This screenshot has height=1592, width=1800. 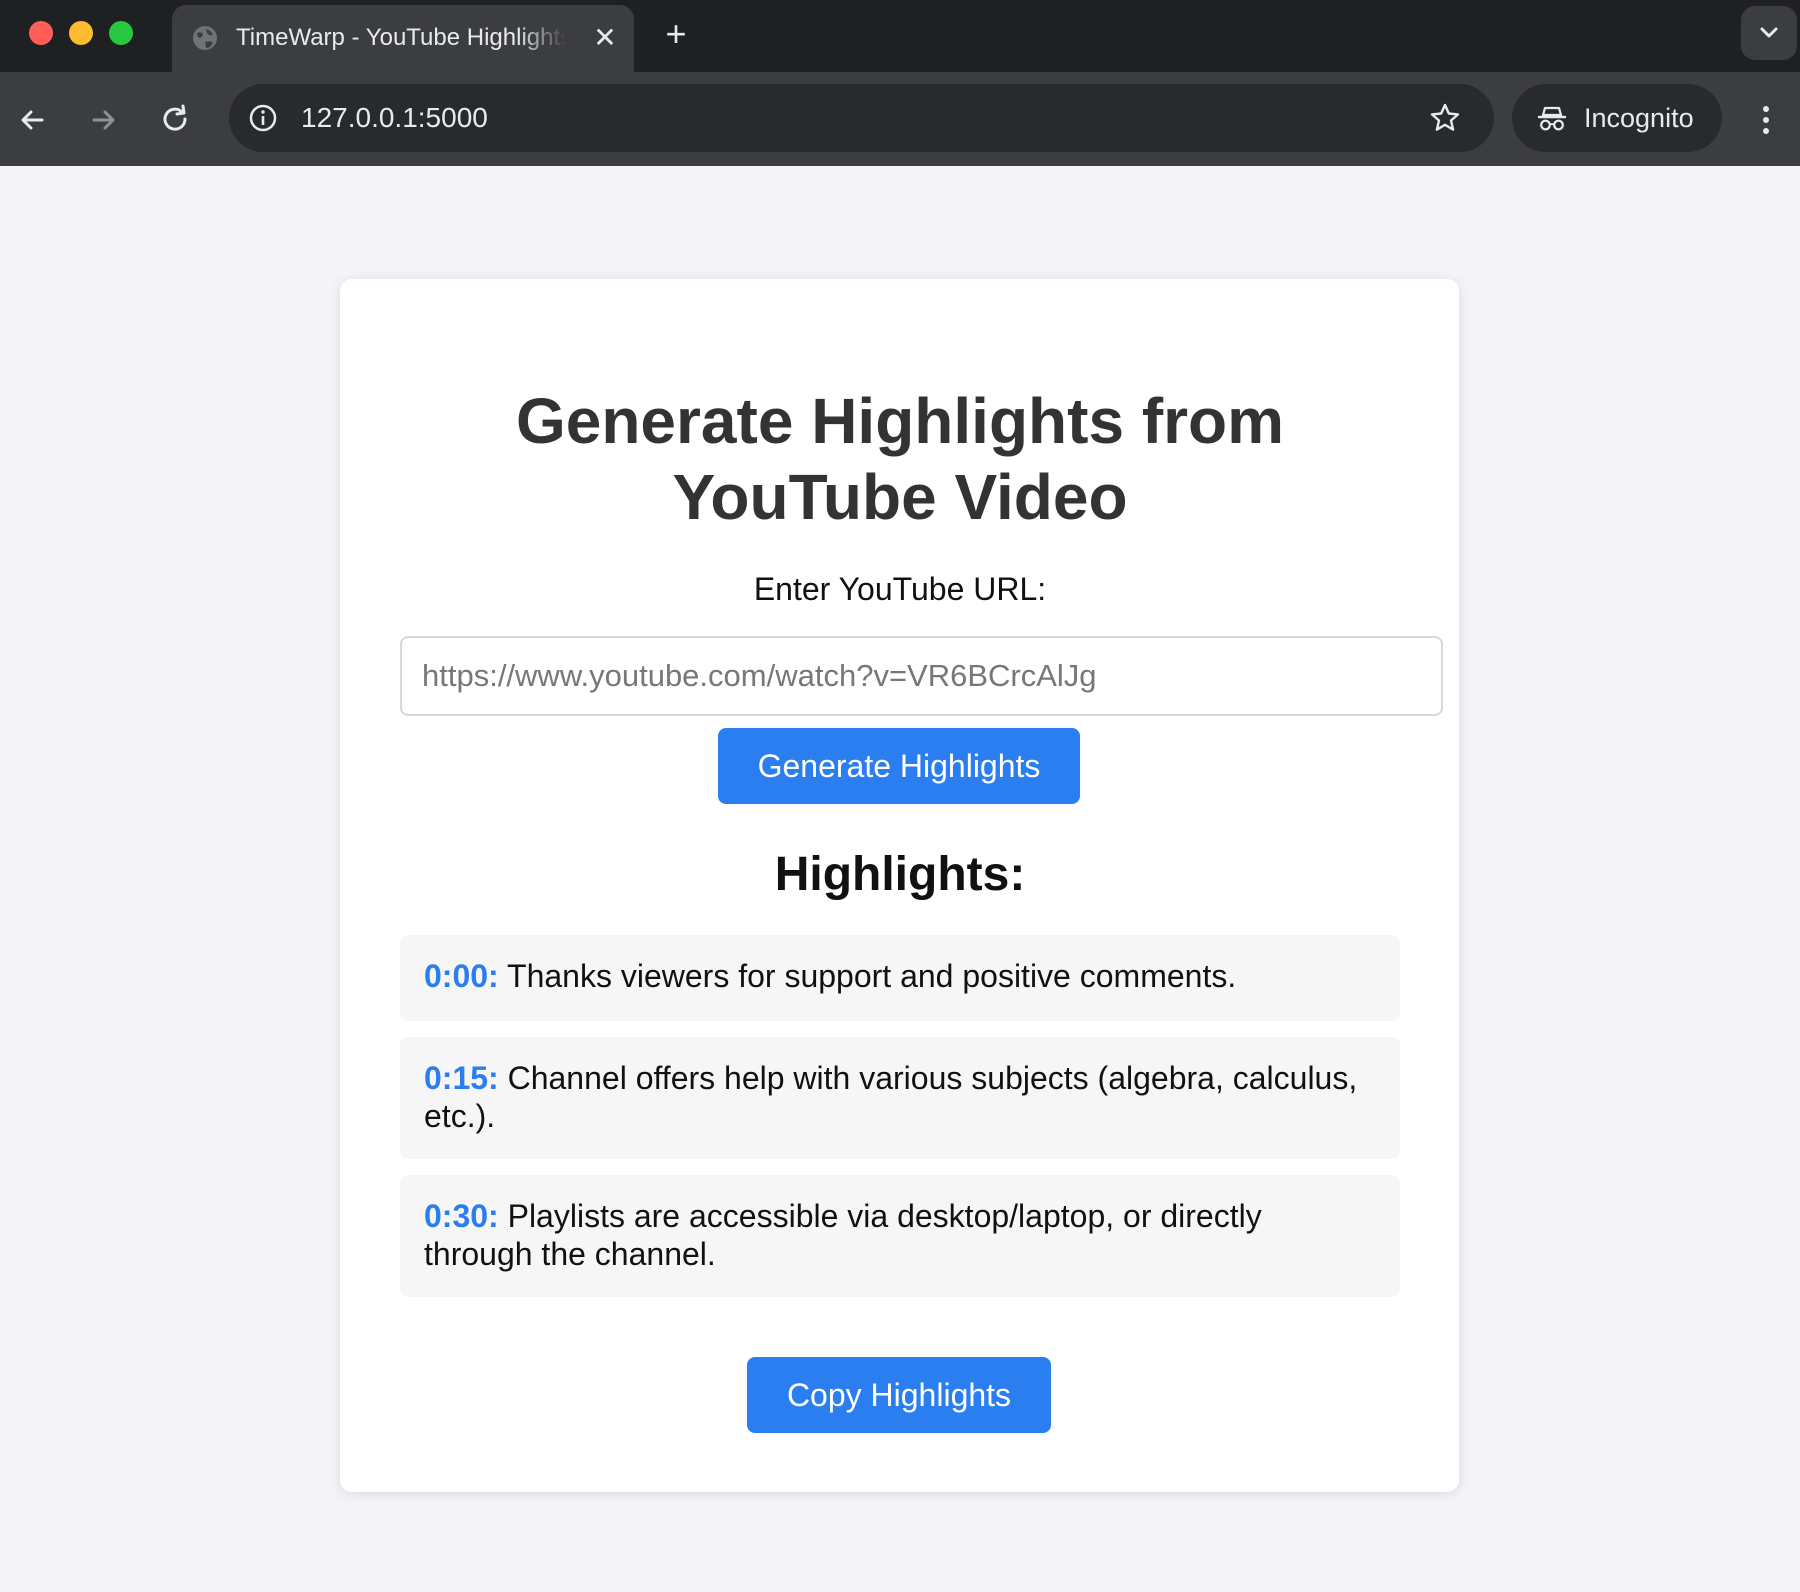 What do you see at coordinates (81, 33) in the screenshot?
I see `minimize-window-button` at bounding box center [81, 33].